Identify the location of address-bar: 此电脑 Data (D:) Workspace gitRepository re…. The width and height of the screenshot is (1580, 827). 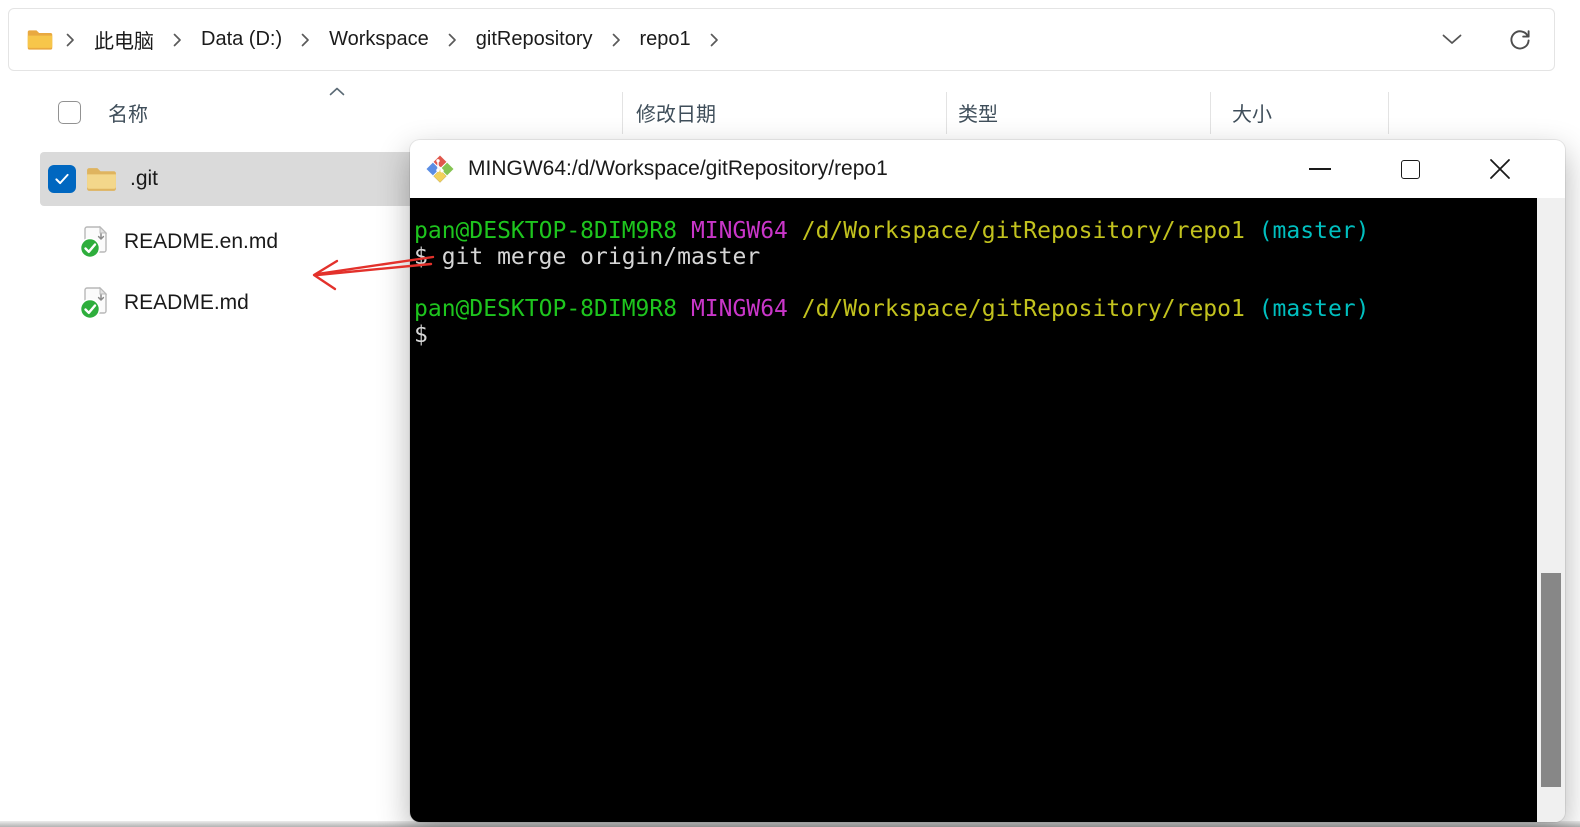
(781, 39).